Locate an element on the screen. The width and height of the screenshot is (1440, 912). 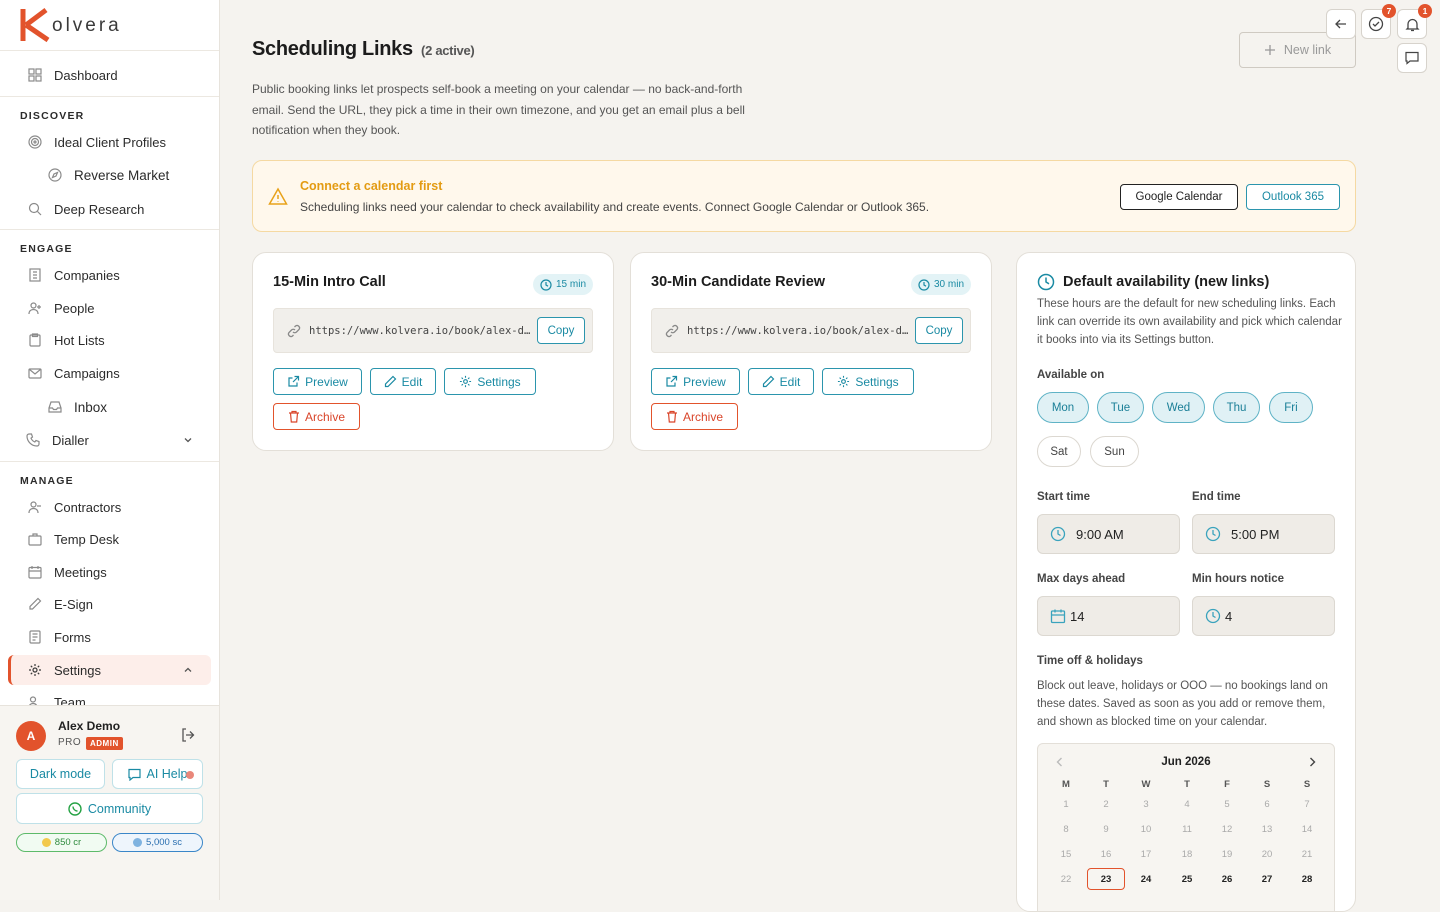
calendar-day: 18 is located at coordinates (1187, 854).